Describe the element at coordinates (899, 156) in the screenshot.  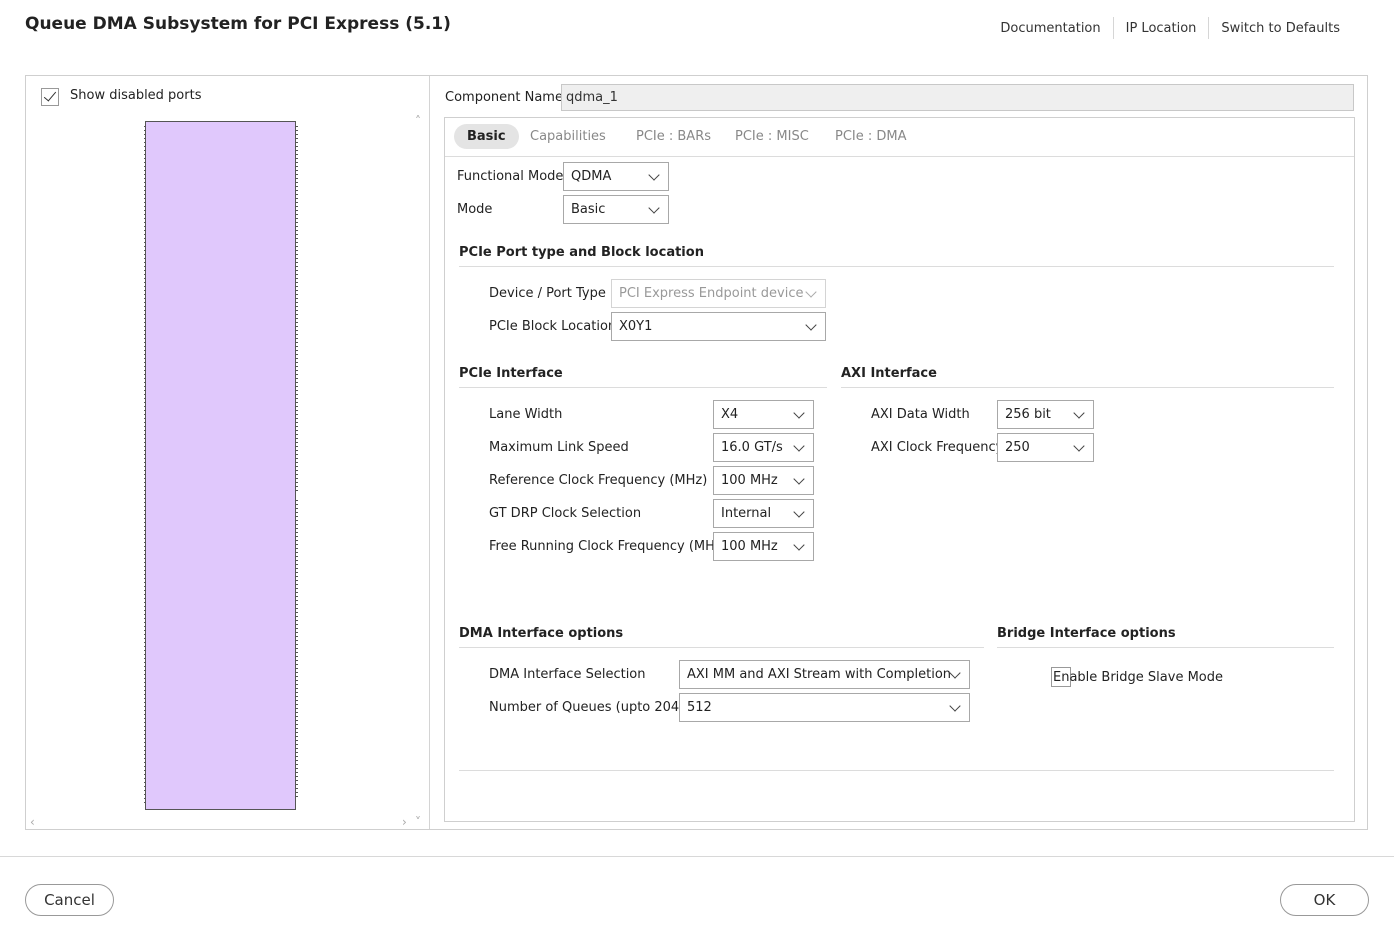
I see `tab-divider` at that location.